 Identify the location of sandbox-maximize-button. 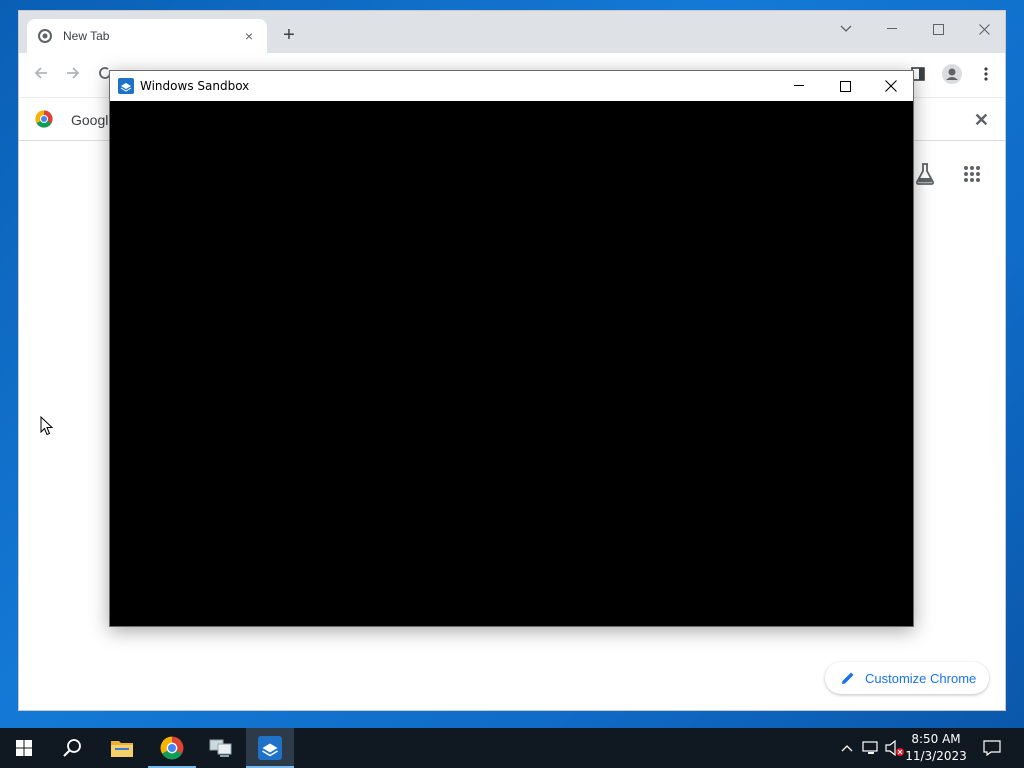
(845, 86).